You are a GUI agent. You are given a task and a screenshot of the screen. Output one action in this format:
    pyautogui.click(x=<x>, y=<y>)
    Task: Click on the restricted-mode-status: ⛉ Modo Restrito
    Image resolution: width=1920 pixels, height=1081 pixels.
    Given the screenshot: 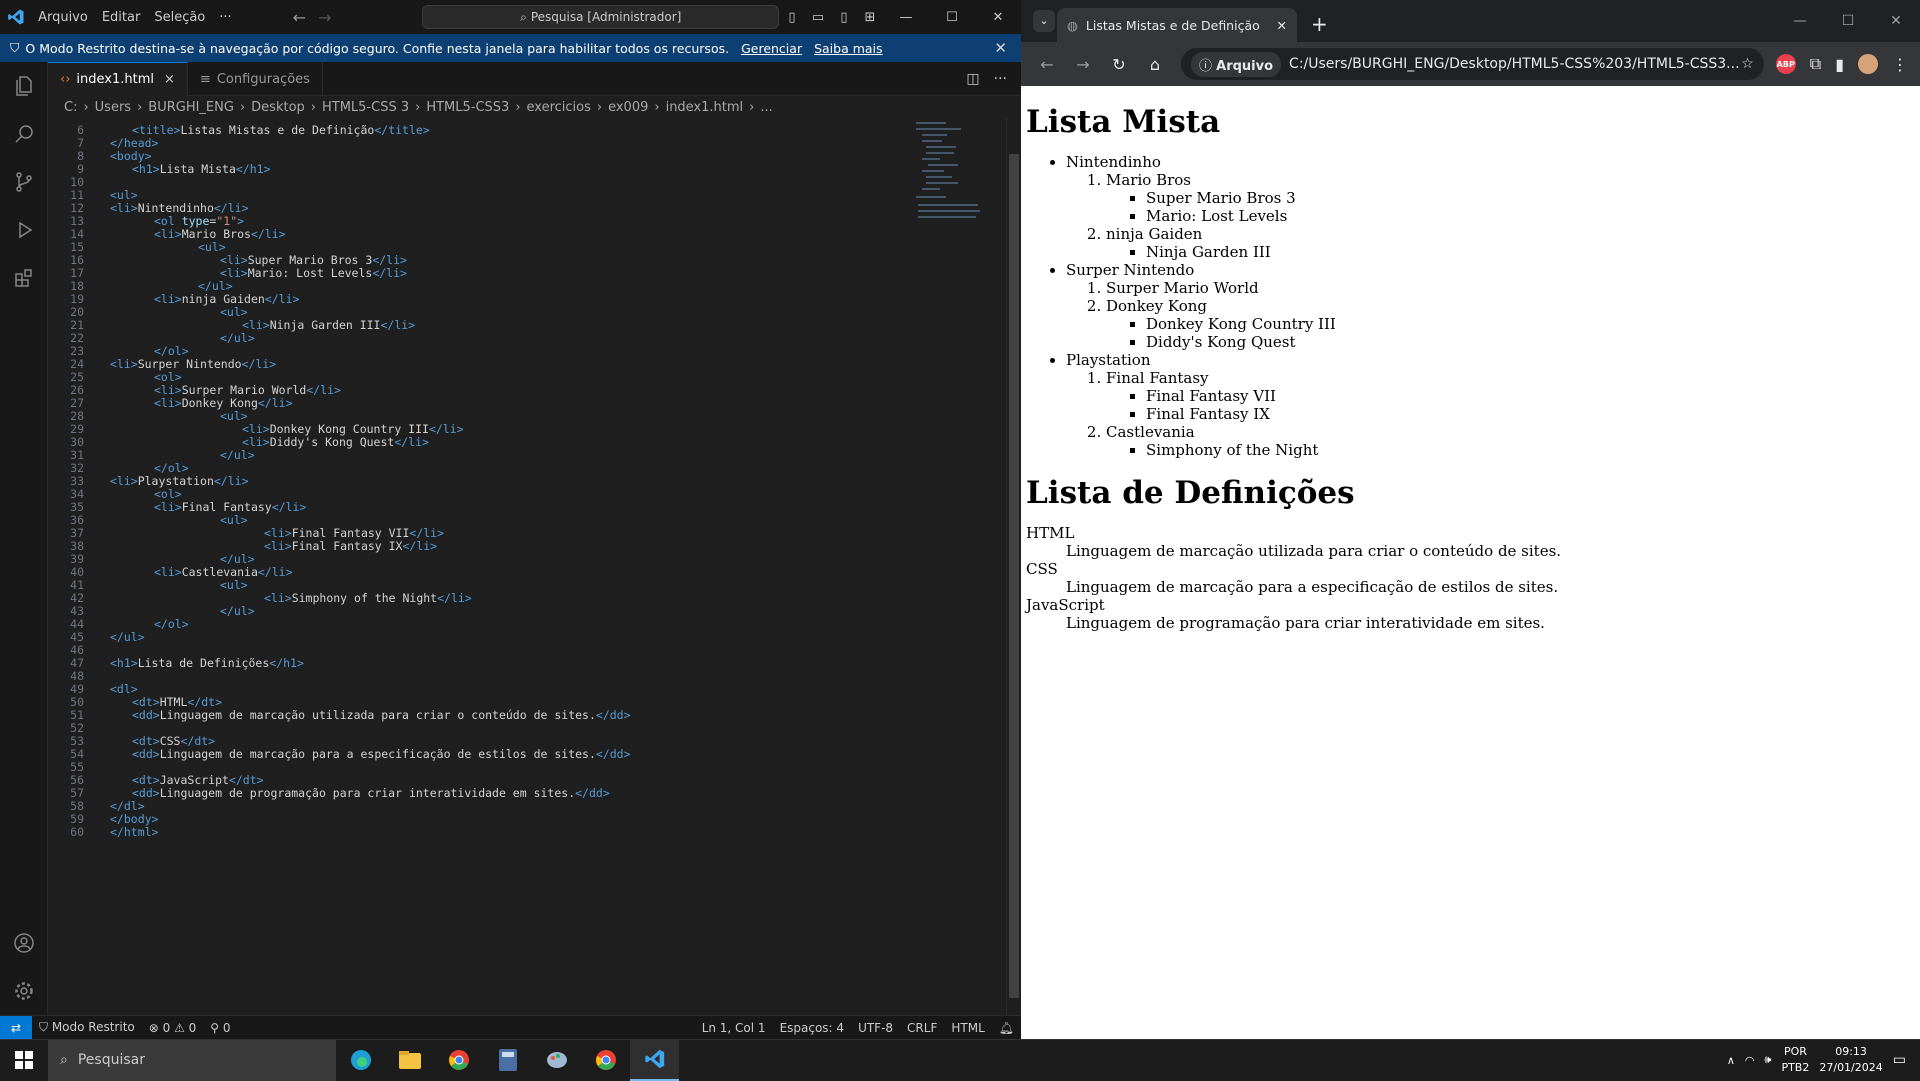 What is the action you would take?
    pyautogui.click(x=87, y=1027)
    